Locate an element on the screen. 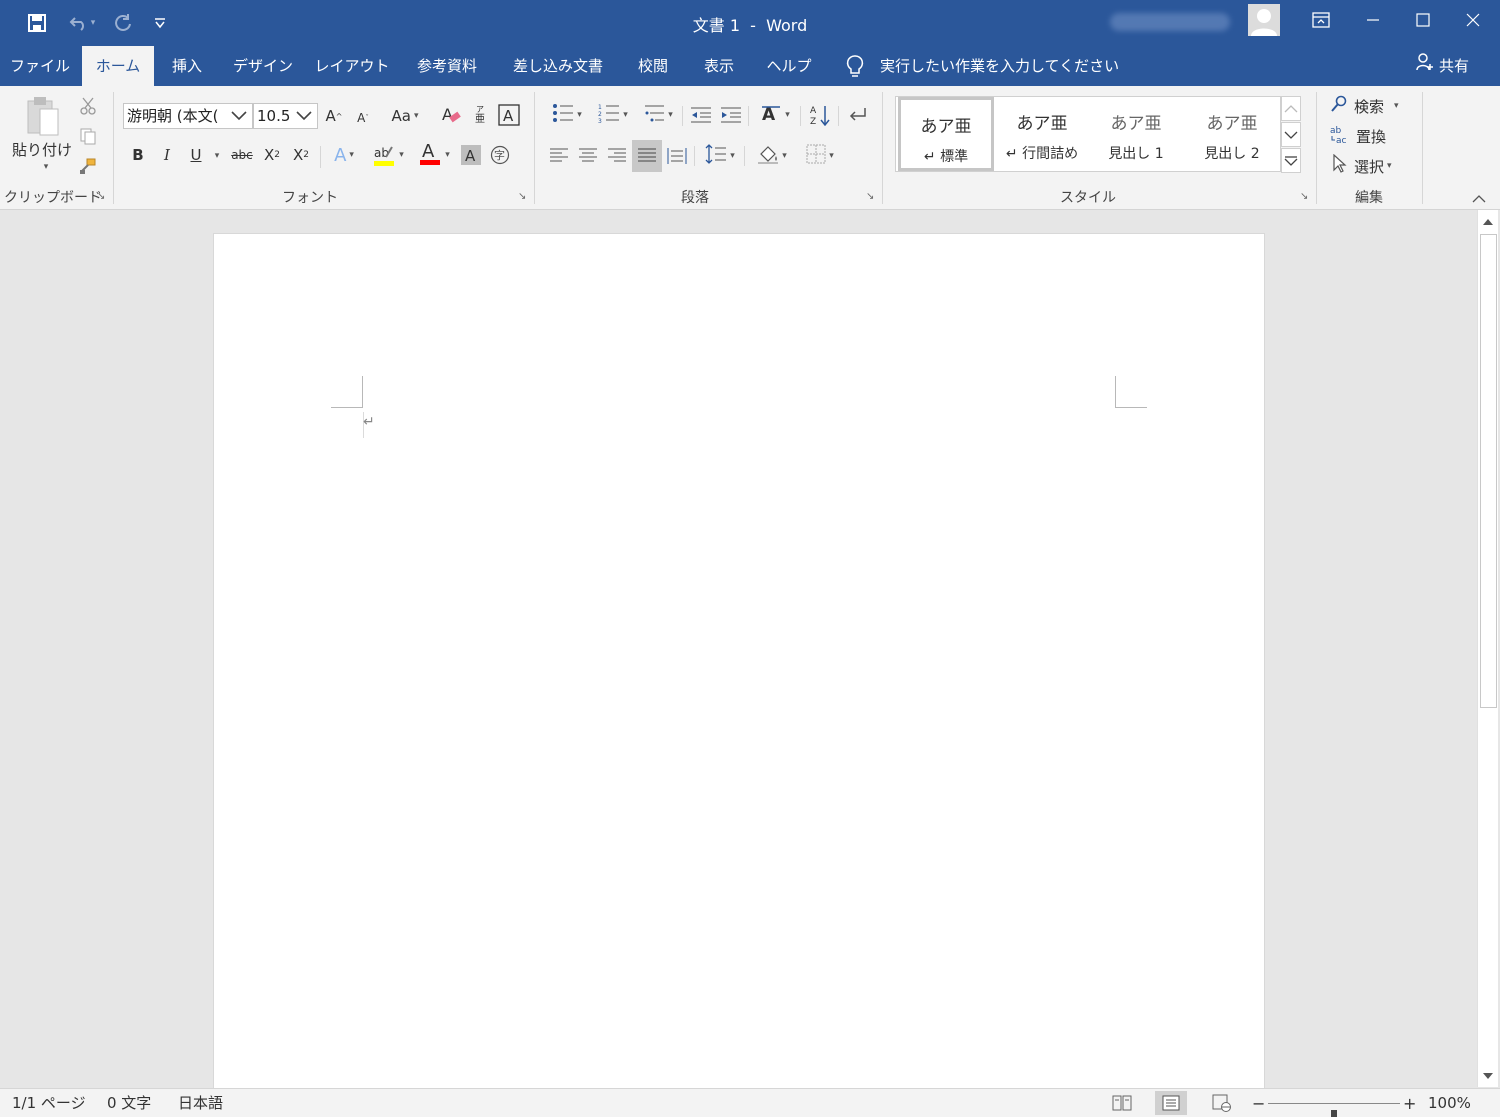 This screenshot has width=1500, height=1117. tab-references: 参考資料 is located at coordinates (447, 66).